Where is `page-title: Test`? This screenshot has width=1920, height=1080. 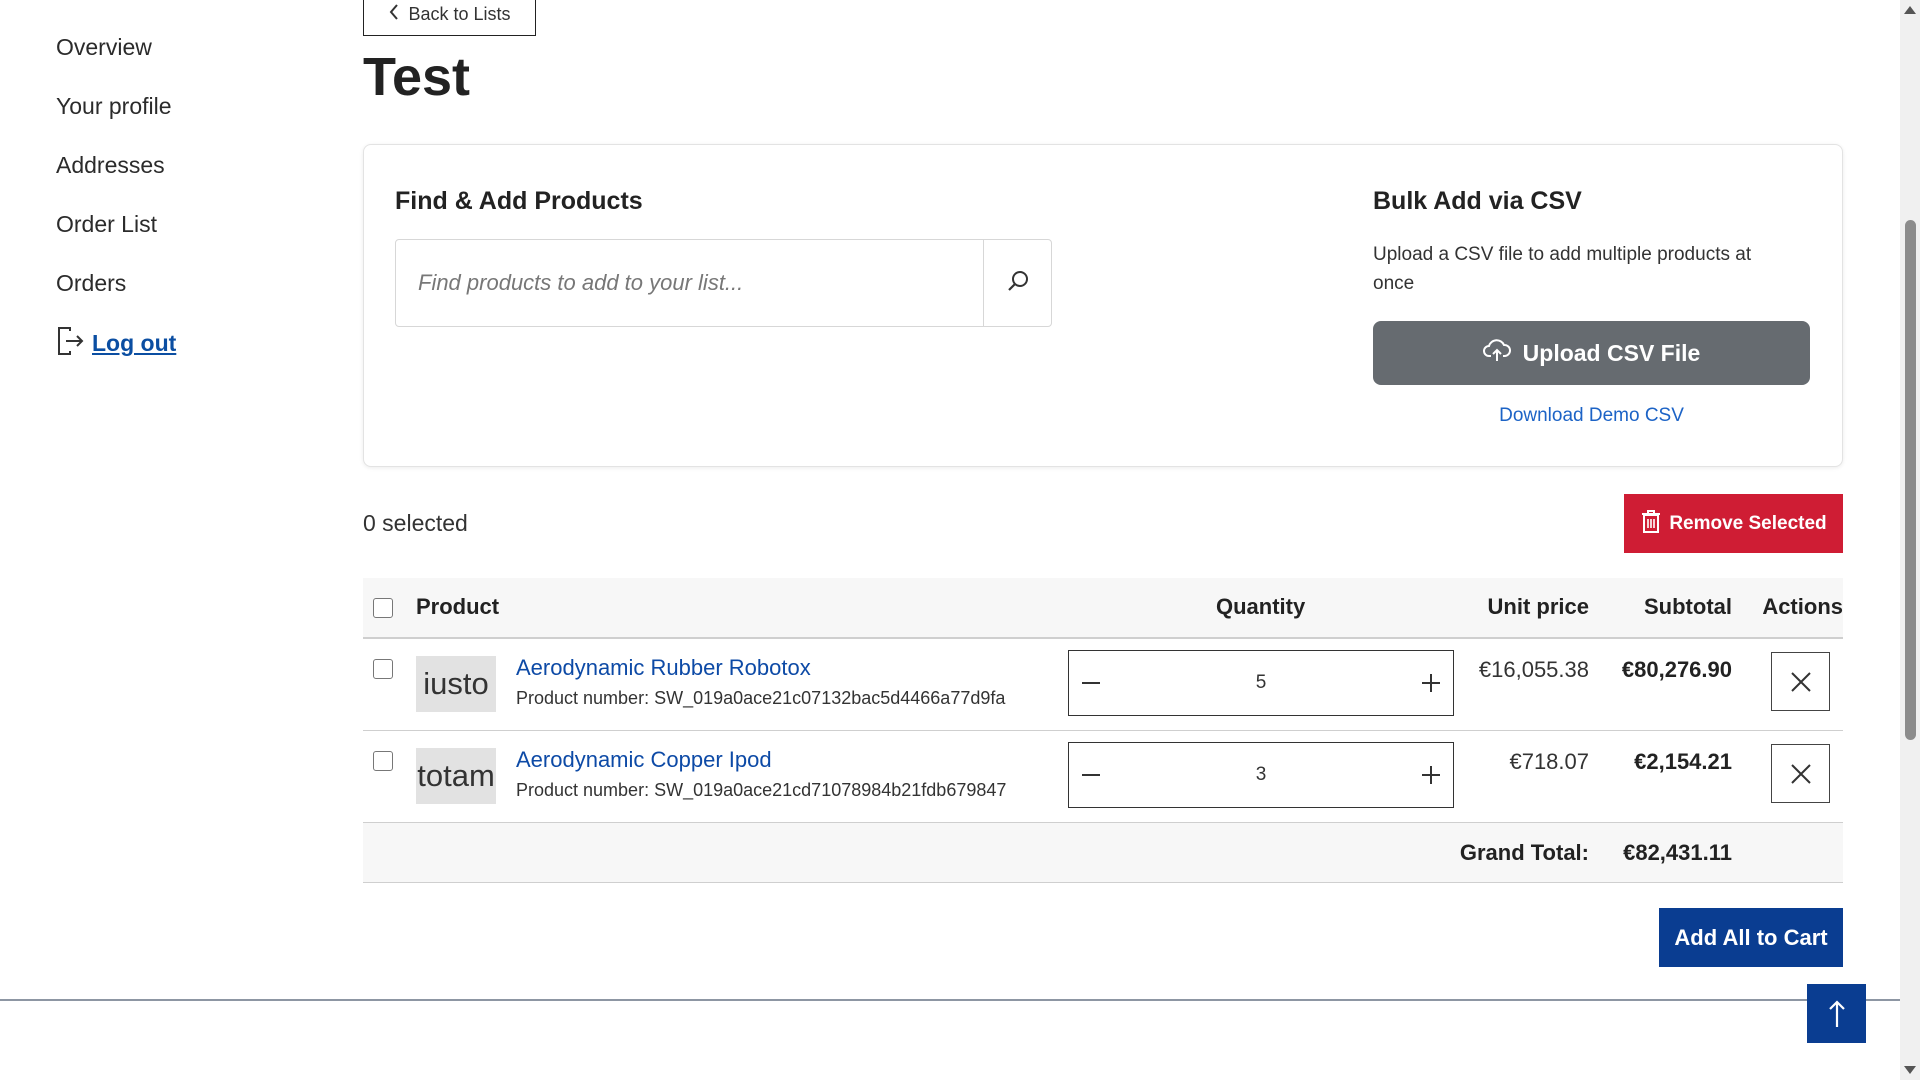
page-title: Test is located at coordinates (417, 77).